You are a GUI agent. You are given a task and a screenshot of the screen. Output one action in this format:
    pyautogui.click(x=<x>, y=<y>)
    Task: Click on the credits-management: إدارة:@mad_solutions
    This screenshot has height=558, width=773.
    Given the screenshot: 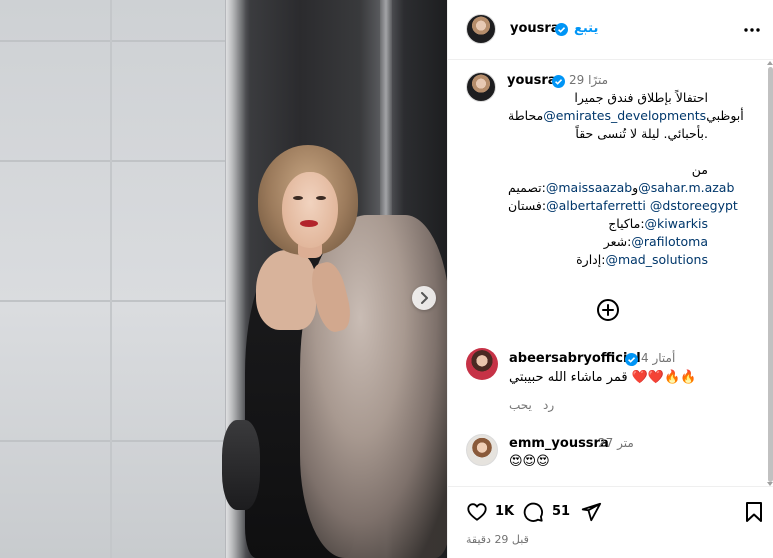 What is the action you would take?
    pyautogui.click(x=608, y=260)
    